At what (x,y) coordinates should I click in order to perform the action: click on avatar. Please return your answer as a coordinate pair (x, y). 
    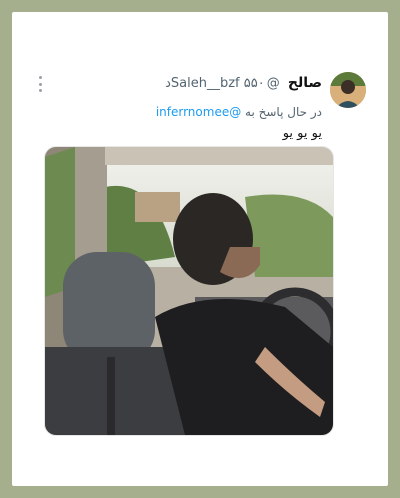
    Looking at the image, I should click on (348, 90).